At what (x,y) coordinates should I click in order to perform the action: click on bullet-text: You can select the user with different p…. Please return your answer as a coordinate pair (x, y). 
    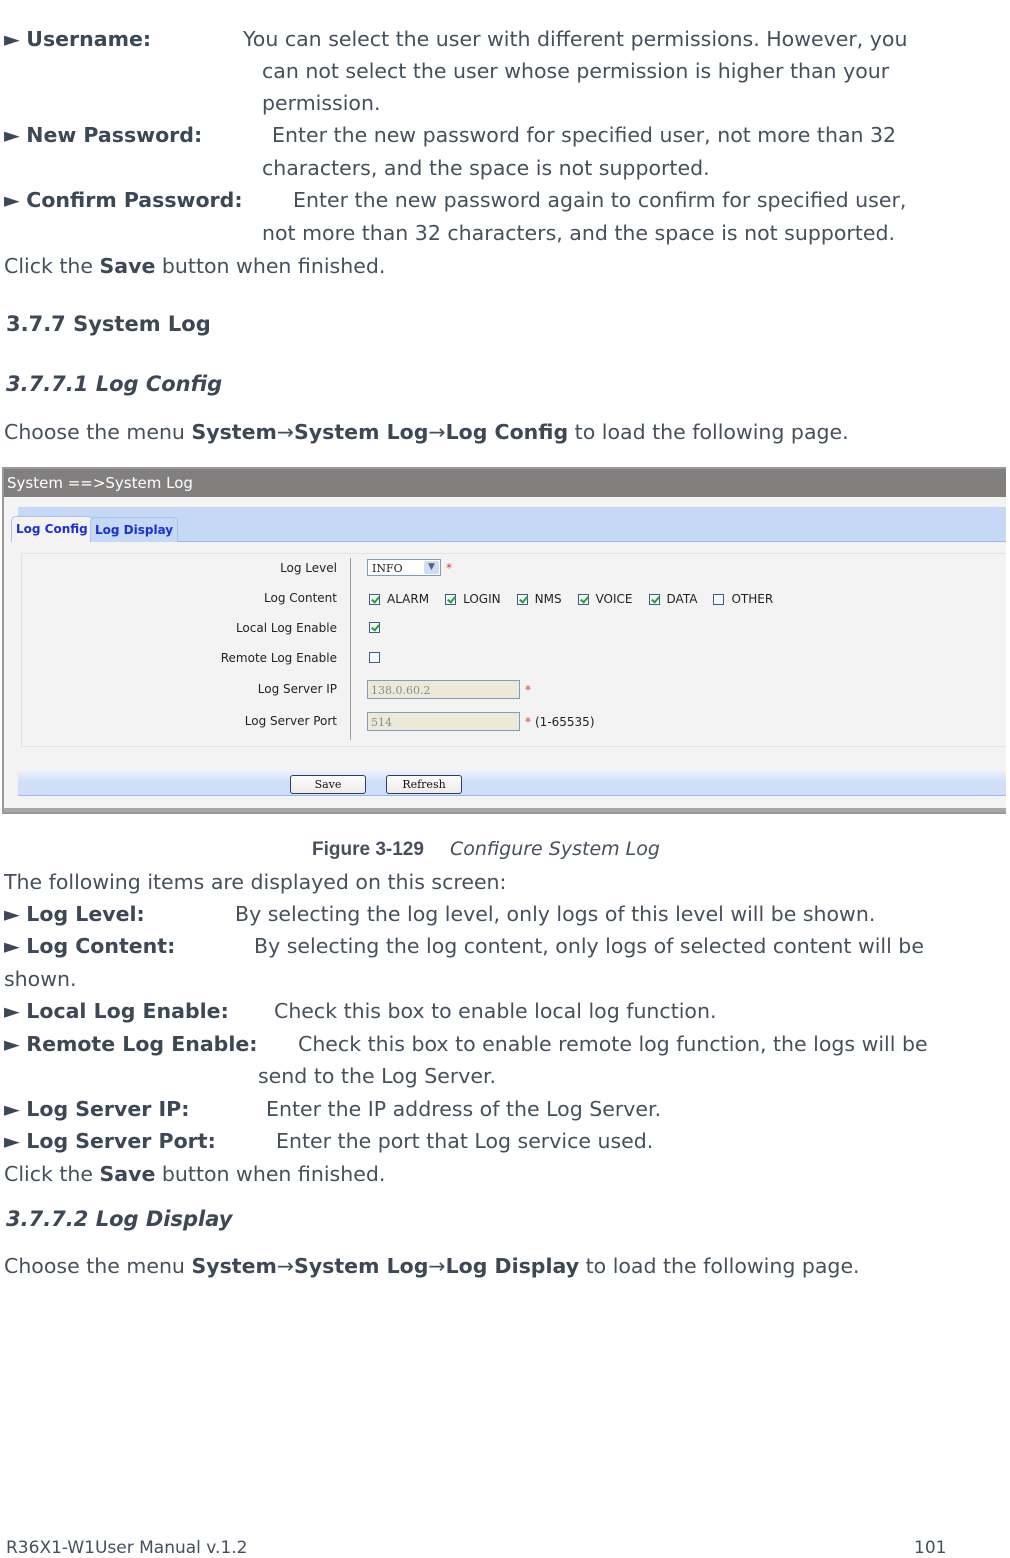
    Looking at the image, I should click on (575, 39).